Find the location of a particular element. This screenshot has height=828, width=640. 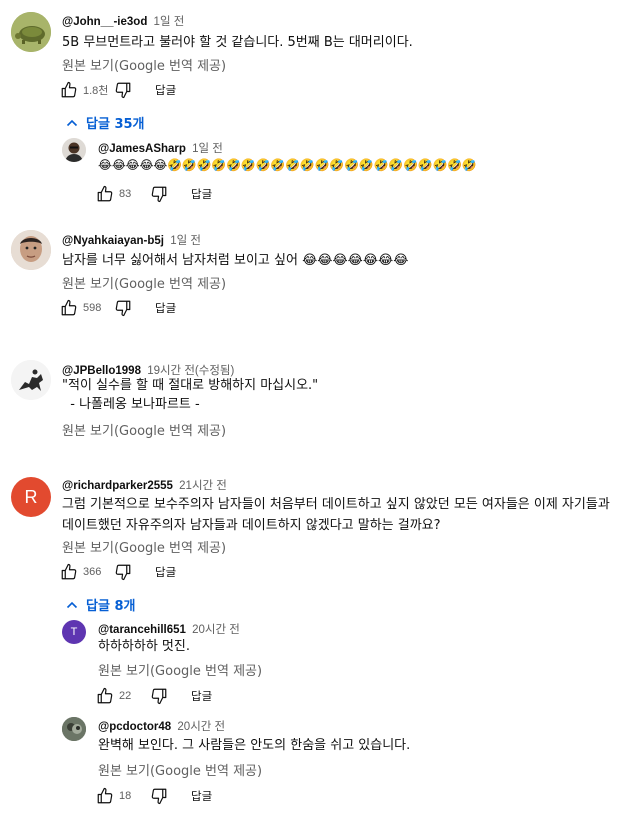

replies-toggle: 답글 35개 is located at coordinates (105, 122).